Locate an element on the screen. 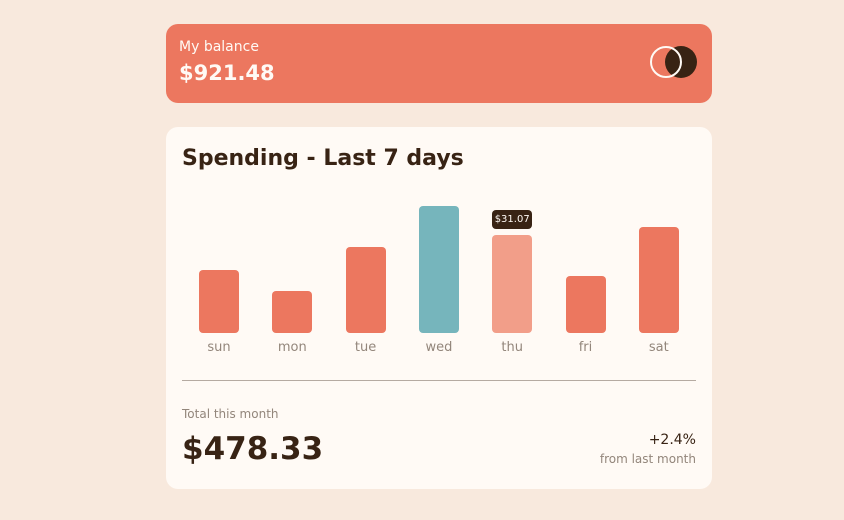 This screenshot has height=520, width=844. bar-sat is located at coordinates (658, 280).